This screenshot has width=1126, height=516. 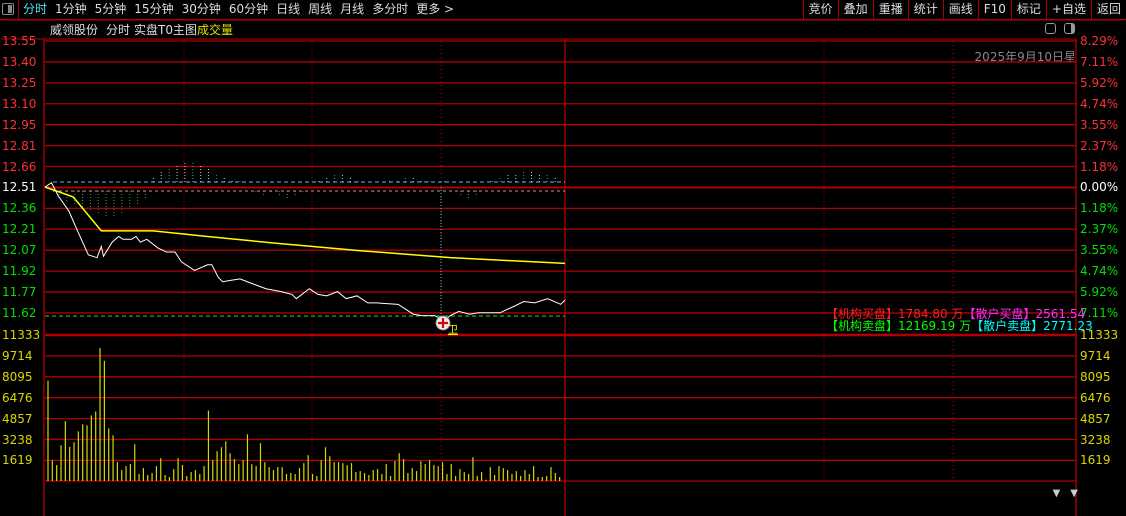 What do you see at coordinates (17, 355) in the screenshot?
I see `volume-tick: 9714` at bounding box center [17, 355].